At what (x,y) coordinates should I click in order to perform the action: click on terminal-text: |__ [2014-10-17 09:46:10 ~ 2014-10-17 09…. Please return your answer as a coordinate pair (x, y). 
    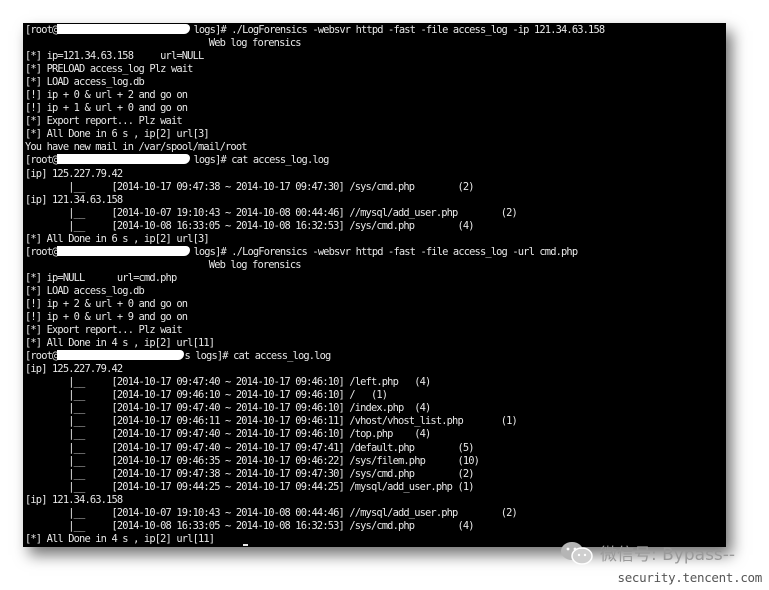
    Looking at the image, I should click on (206, 395).